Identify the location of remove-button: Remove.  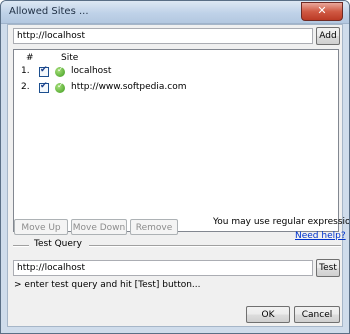
(154, 227).